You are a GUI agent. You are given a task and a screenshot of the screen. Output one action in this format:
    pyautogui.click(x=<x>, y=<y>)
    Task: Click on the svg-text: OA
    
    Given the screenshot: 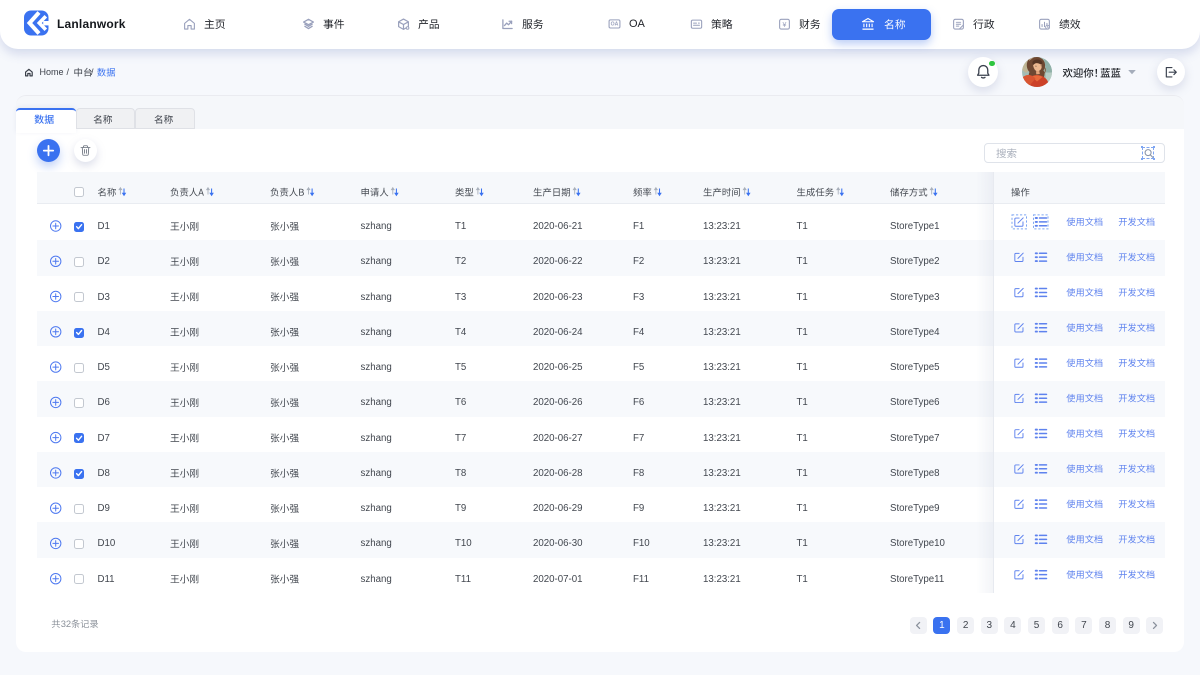 What is the action you would take?
    pyautogui.click(x=615, y=25)
    